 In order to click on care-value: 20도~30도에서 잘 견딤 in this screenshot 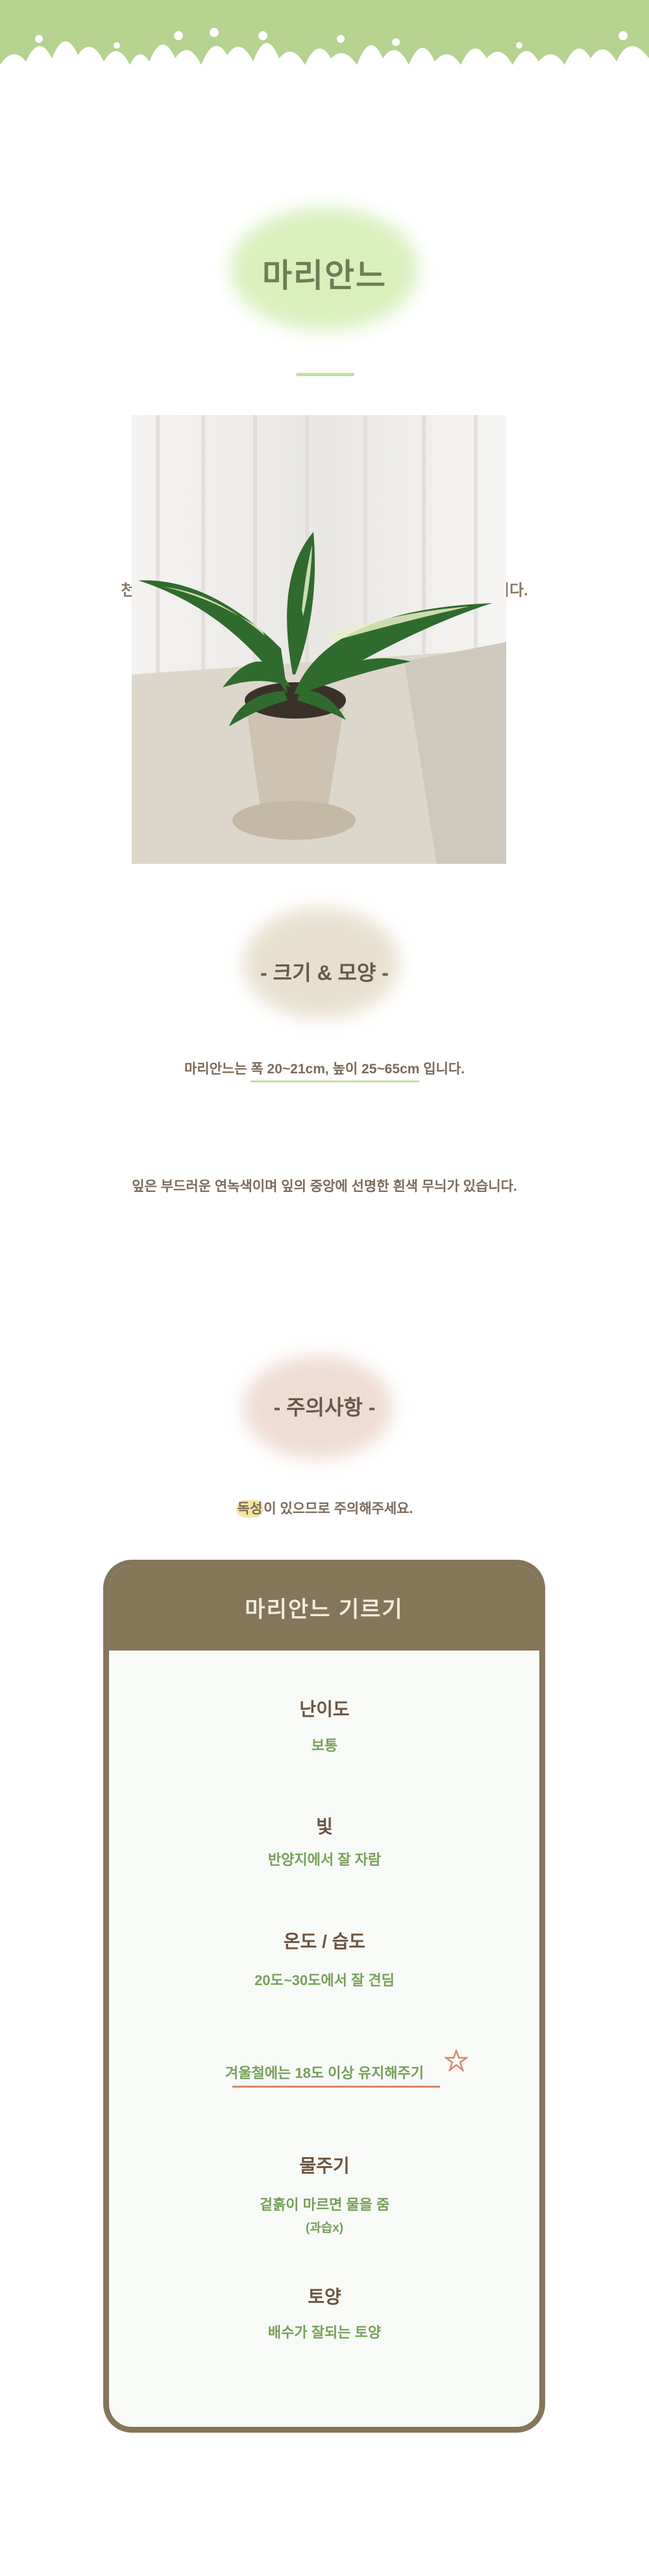, I will do `click(324, 1980)`.